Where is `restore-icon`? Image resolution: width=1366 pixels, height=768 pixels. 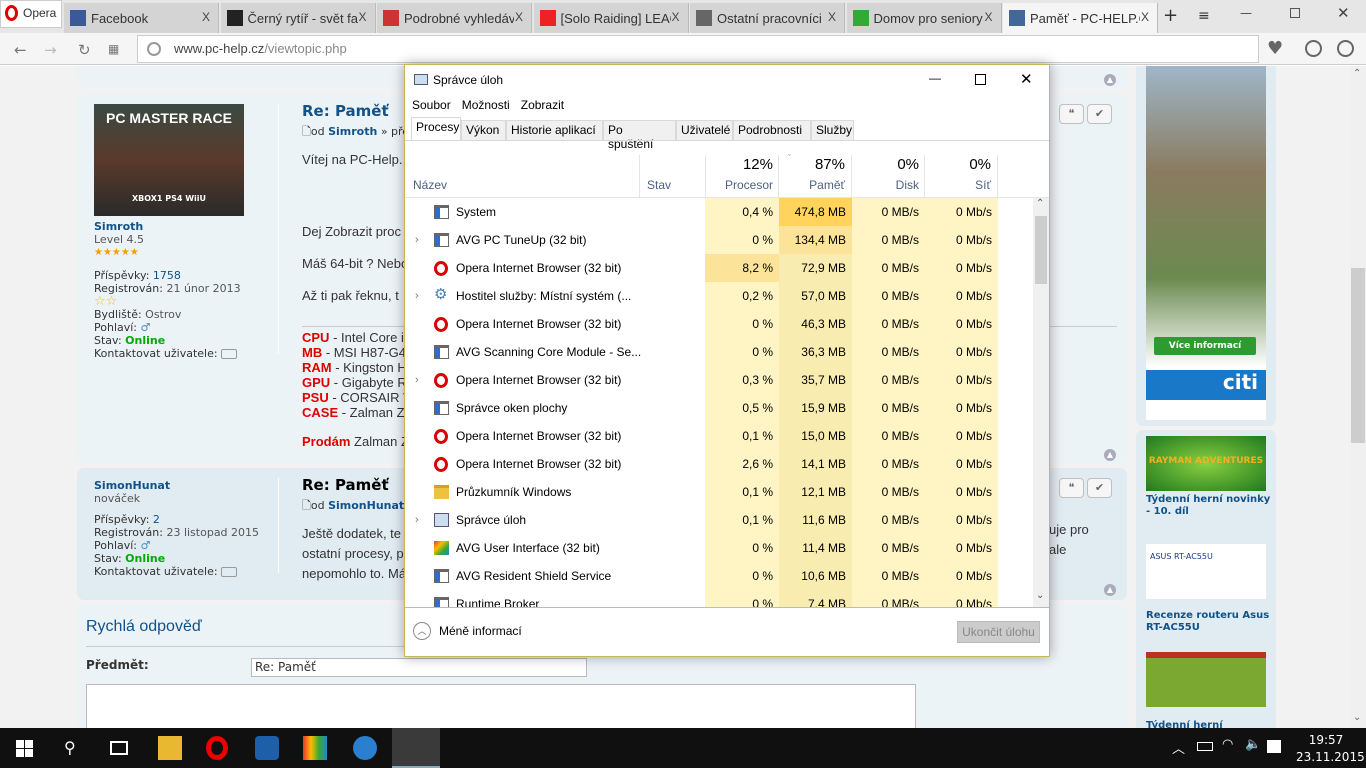 restore-icon is located at coordinates (1295, 13).